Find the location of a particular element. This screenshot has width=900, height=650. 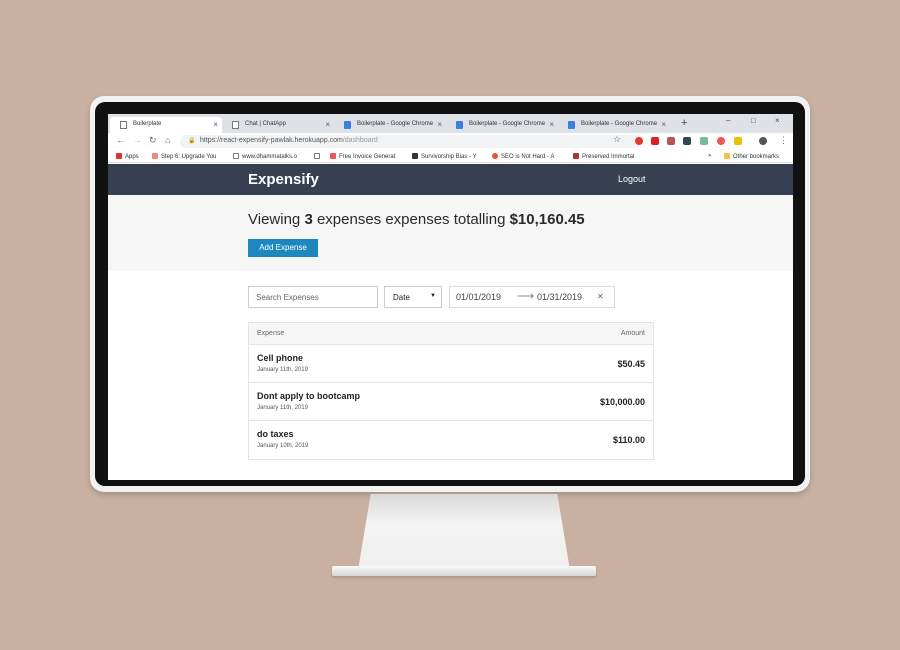

bookmark-star-icon: ☆ is located at coordinates (617, 139).